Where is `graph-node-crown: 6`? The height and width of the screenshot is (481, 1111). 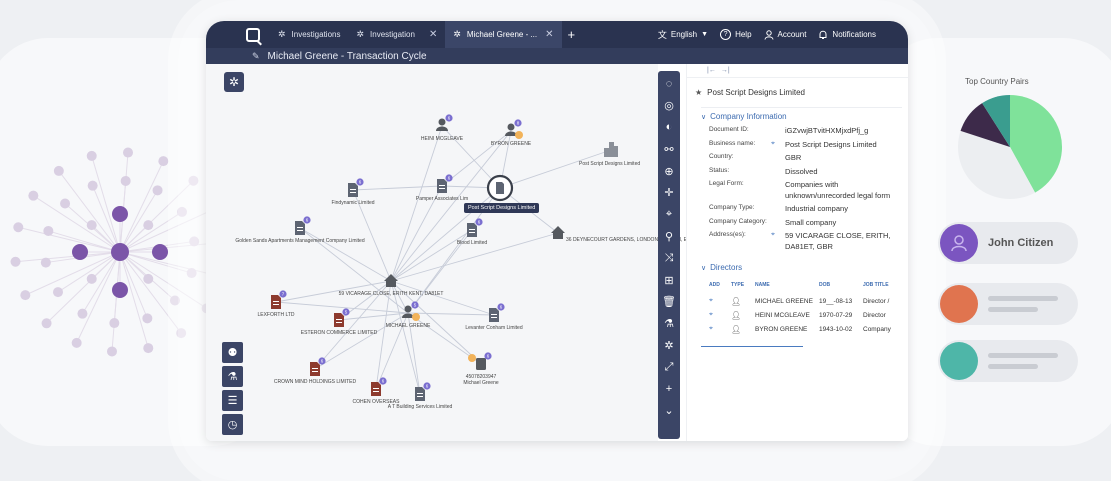
graph-node-crown: 6 is located at coordinates (318, 366).